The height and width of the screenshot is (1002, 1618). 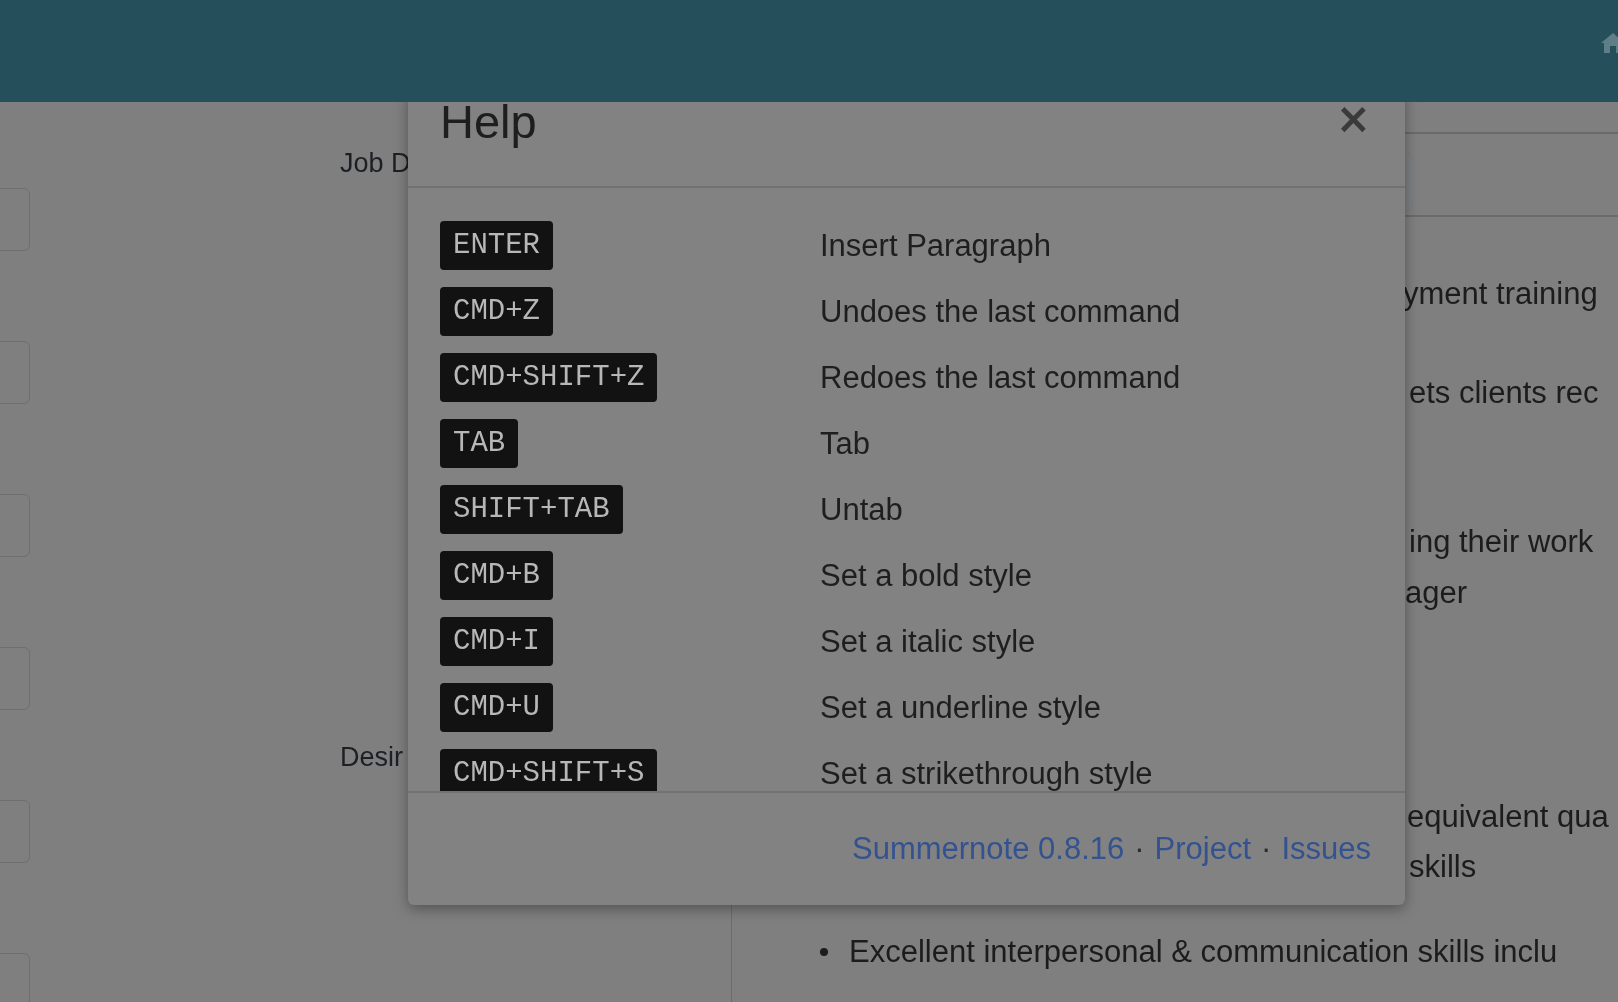 I want to click on key-badge: CMD+I, so click(x=496, y=641).